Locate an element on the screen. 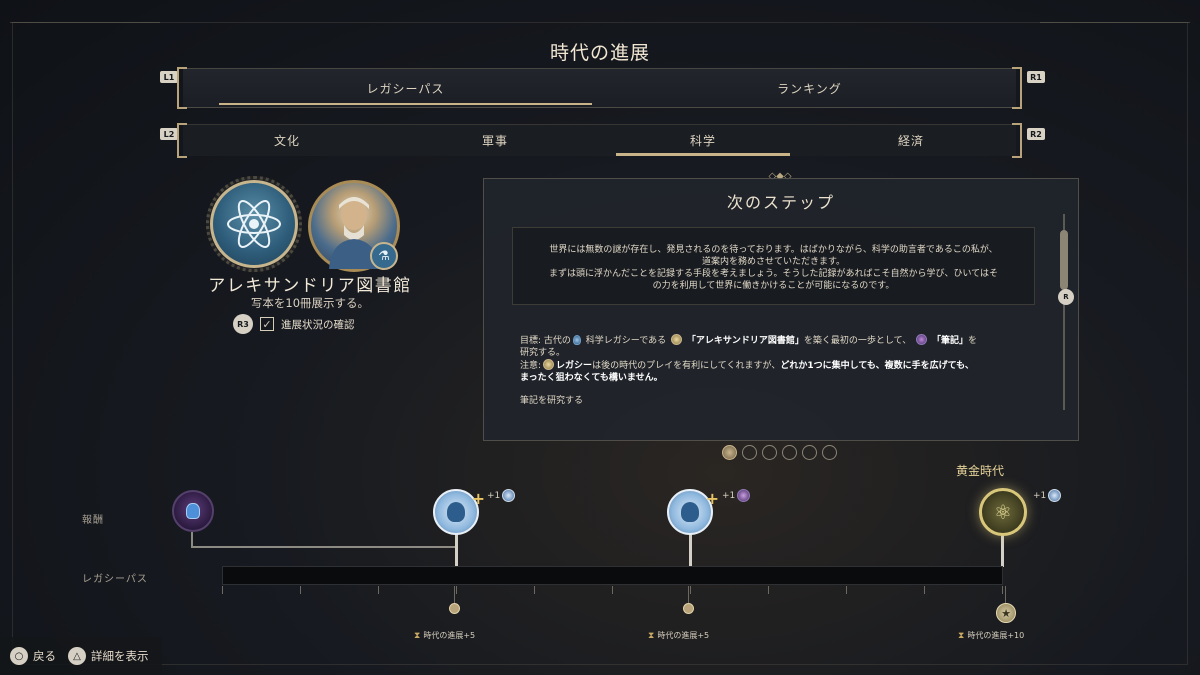 The image size is (1200, 675). l1-button-hint: L1 is located at coordinates (169, 77).